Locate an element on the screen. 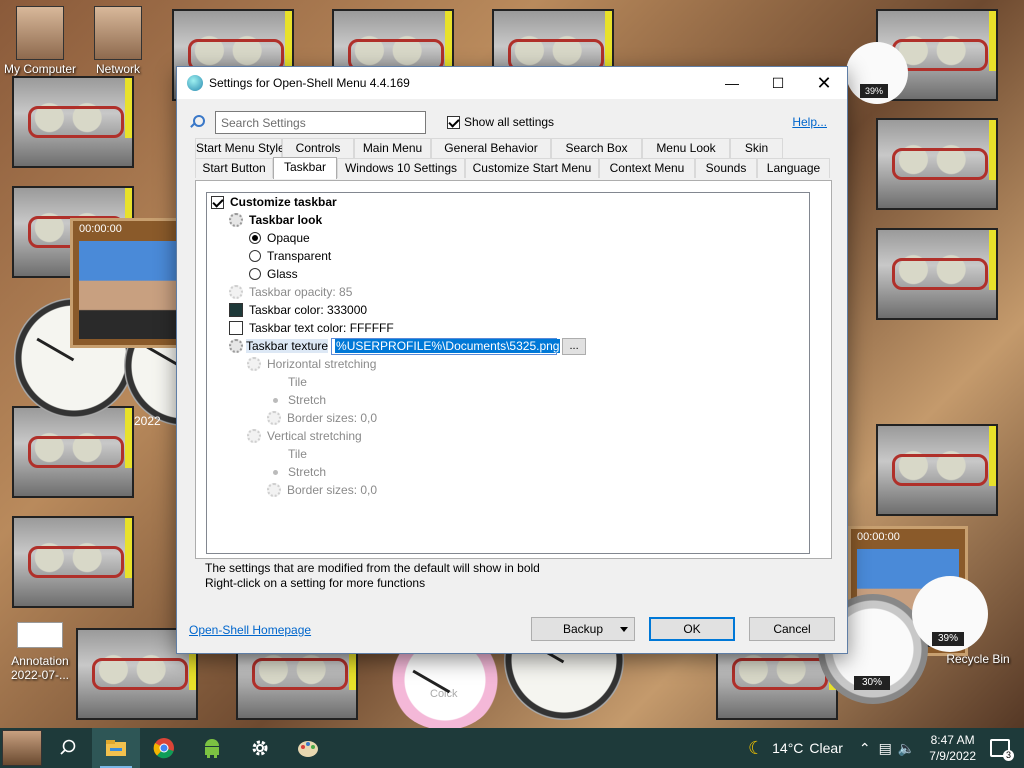 This screenshot has width=1024, height=768. weather-temperature: 14°C is located at coordinates (787, 748).